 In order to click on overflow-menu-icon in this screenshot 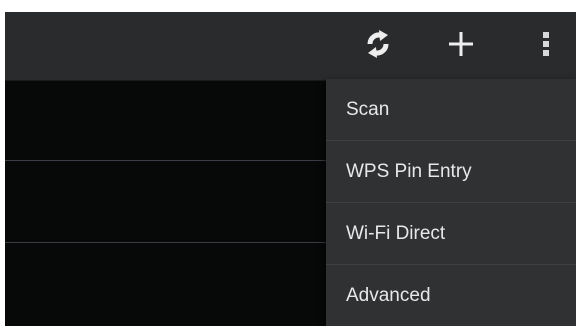, I will do `click(546, 46)`.